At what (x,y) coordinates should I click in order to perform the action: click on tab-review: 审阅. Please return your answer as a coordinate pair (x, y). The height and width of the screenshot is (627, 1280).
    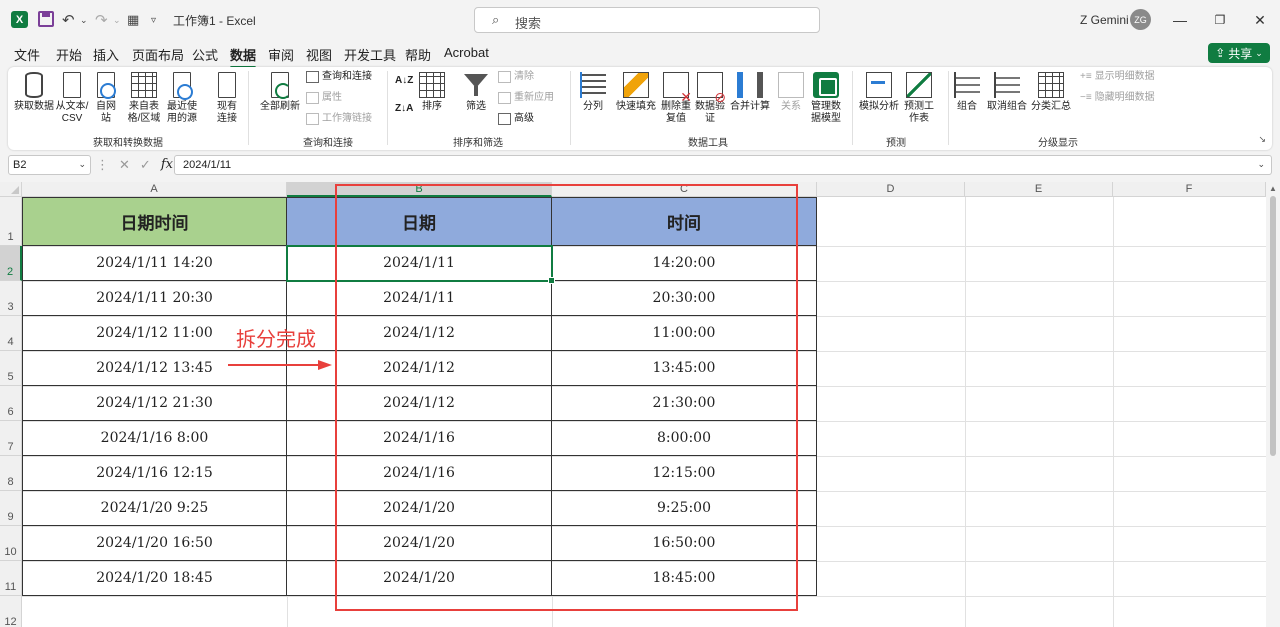
    Looking at the image, I should click on (281, 54).